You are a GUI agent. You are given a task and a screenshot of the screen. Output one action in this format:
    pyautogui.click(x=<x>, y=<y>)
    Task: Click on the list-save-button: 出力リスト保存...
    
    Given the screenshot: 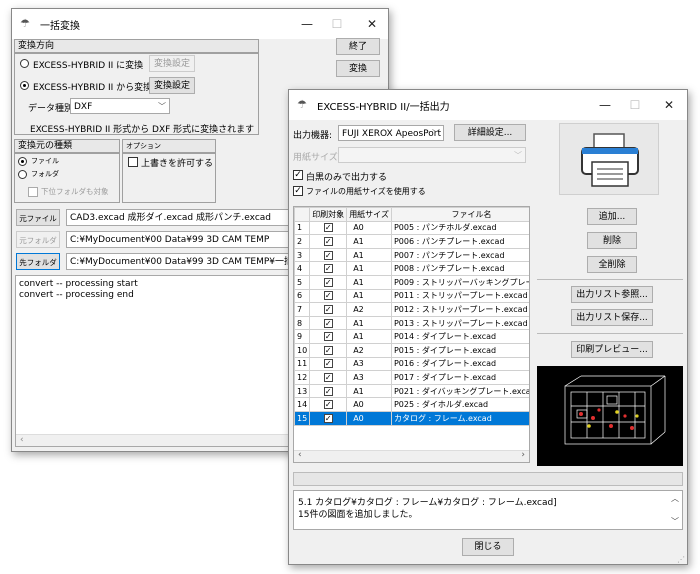 What is the action you would take?
    pyautogui.click(x=612, y=317)
    